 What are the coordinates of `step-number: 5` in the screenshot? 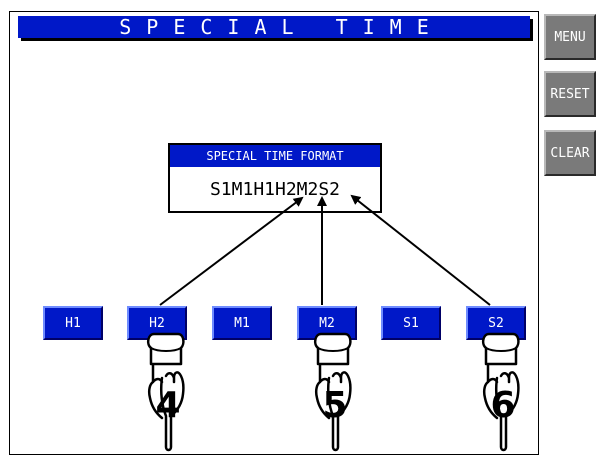 It's located at (335, 405).